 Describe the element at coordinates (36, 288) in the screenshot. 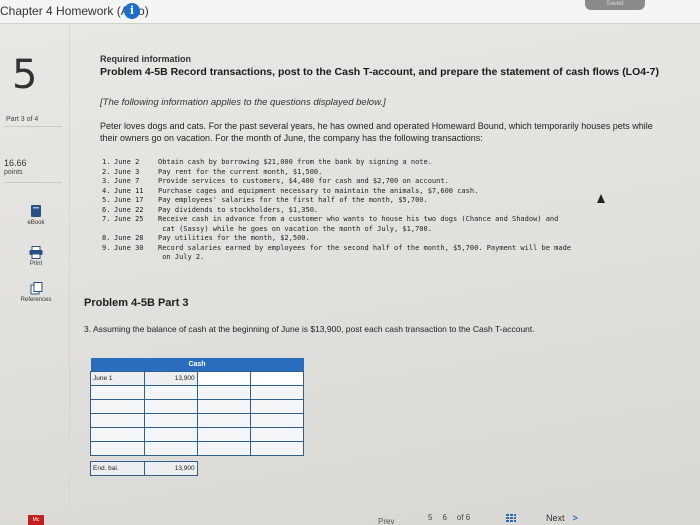

I see `references-icon` at that location.